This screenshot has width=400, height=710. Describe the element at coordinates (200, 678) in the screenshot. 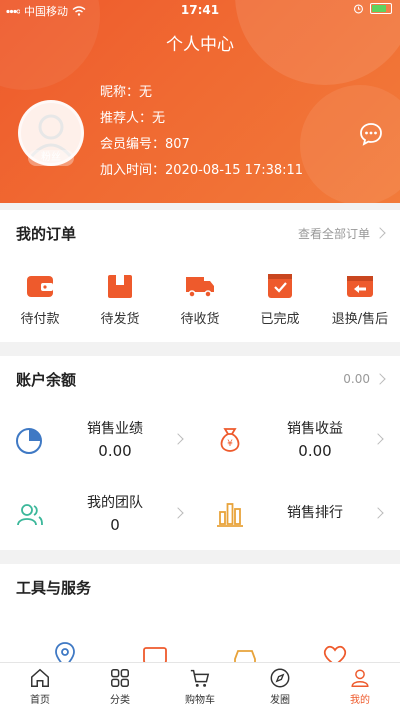

I see `cart-icon` at that location.